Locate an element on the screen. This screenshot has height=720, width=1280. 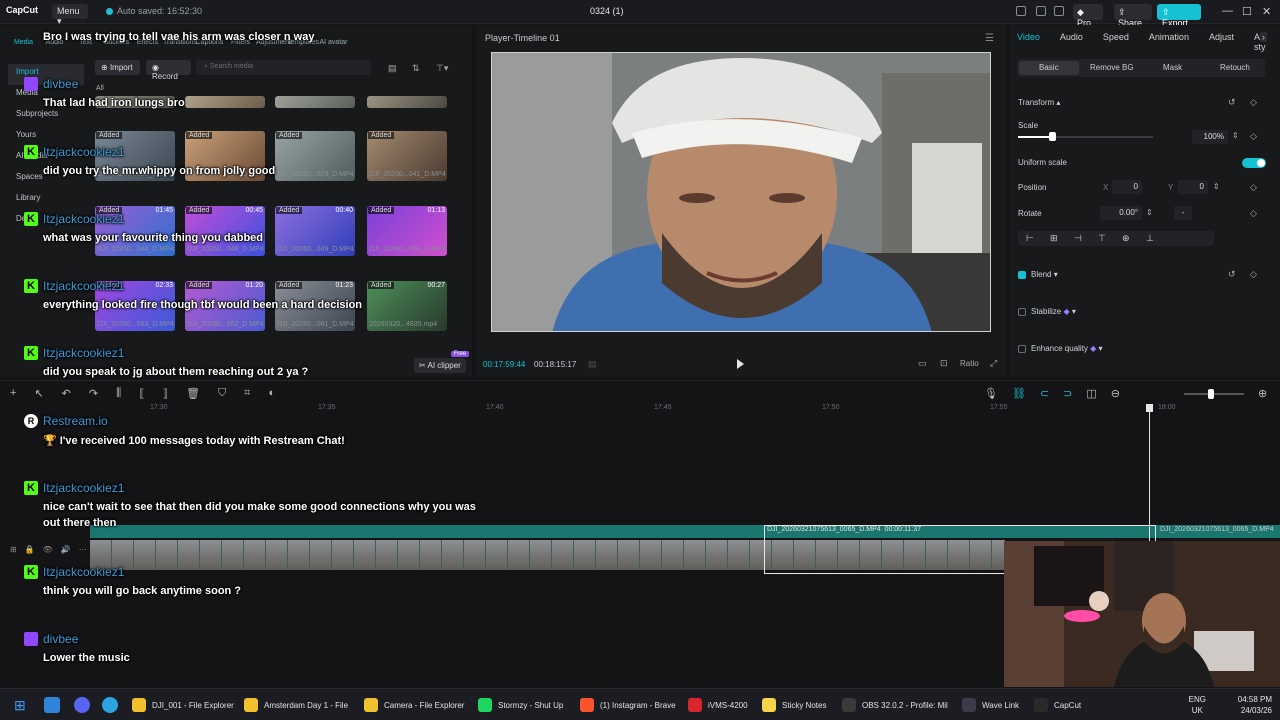
playhead is located at coordinates (1149, 479).